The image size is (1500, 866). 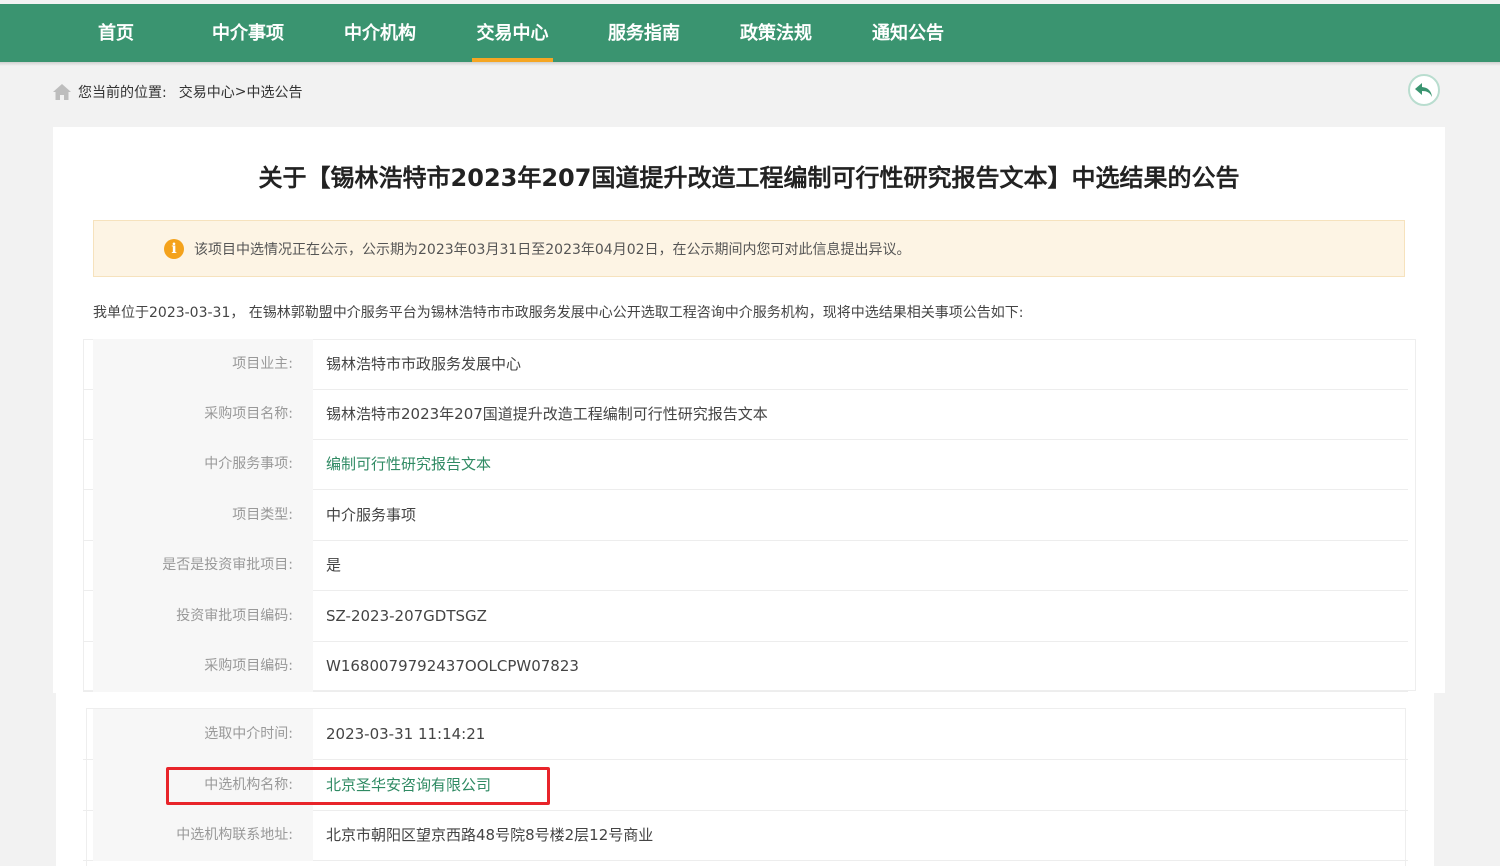 I want to click on breadcrumb-trading-center: 交易中心, so click(x=207, y=92).